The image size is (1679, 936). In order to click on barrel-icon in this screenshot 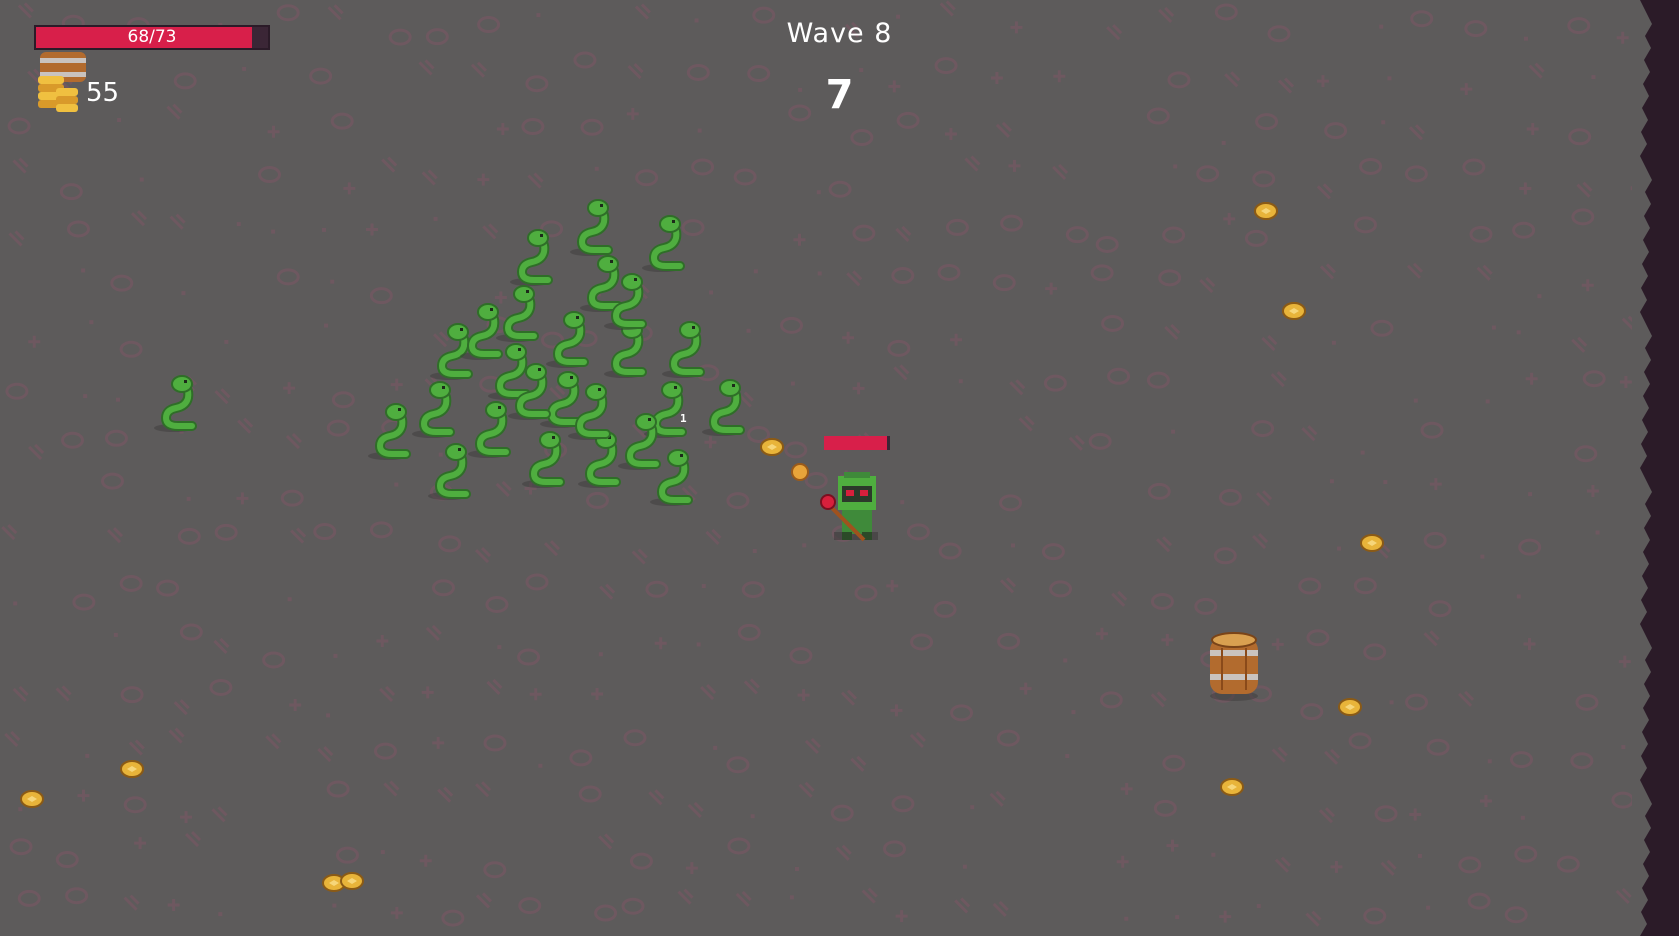, I will do `click(1234, 665)`.